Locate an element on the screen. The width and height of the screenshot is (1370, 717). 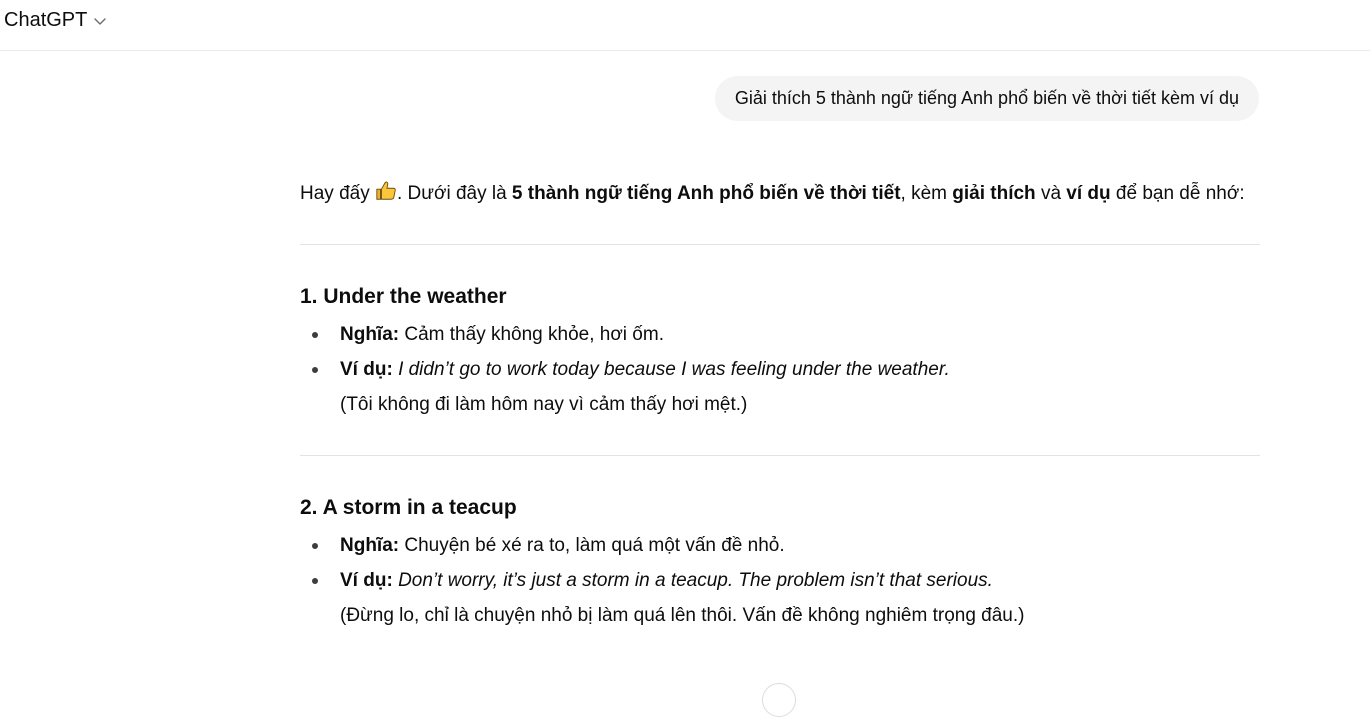
thumbs-up-emoji is located at coordinates (386, 190).